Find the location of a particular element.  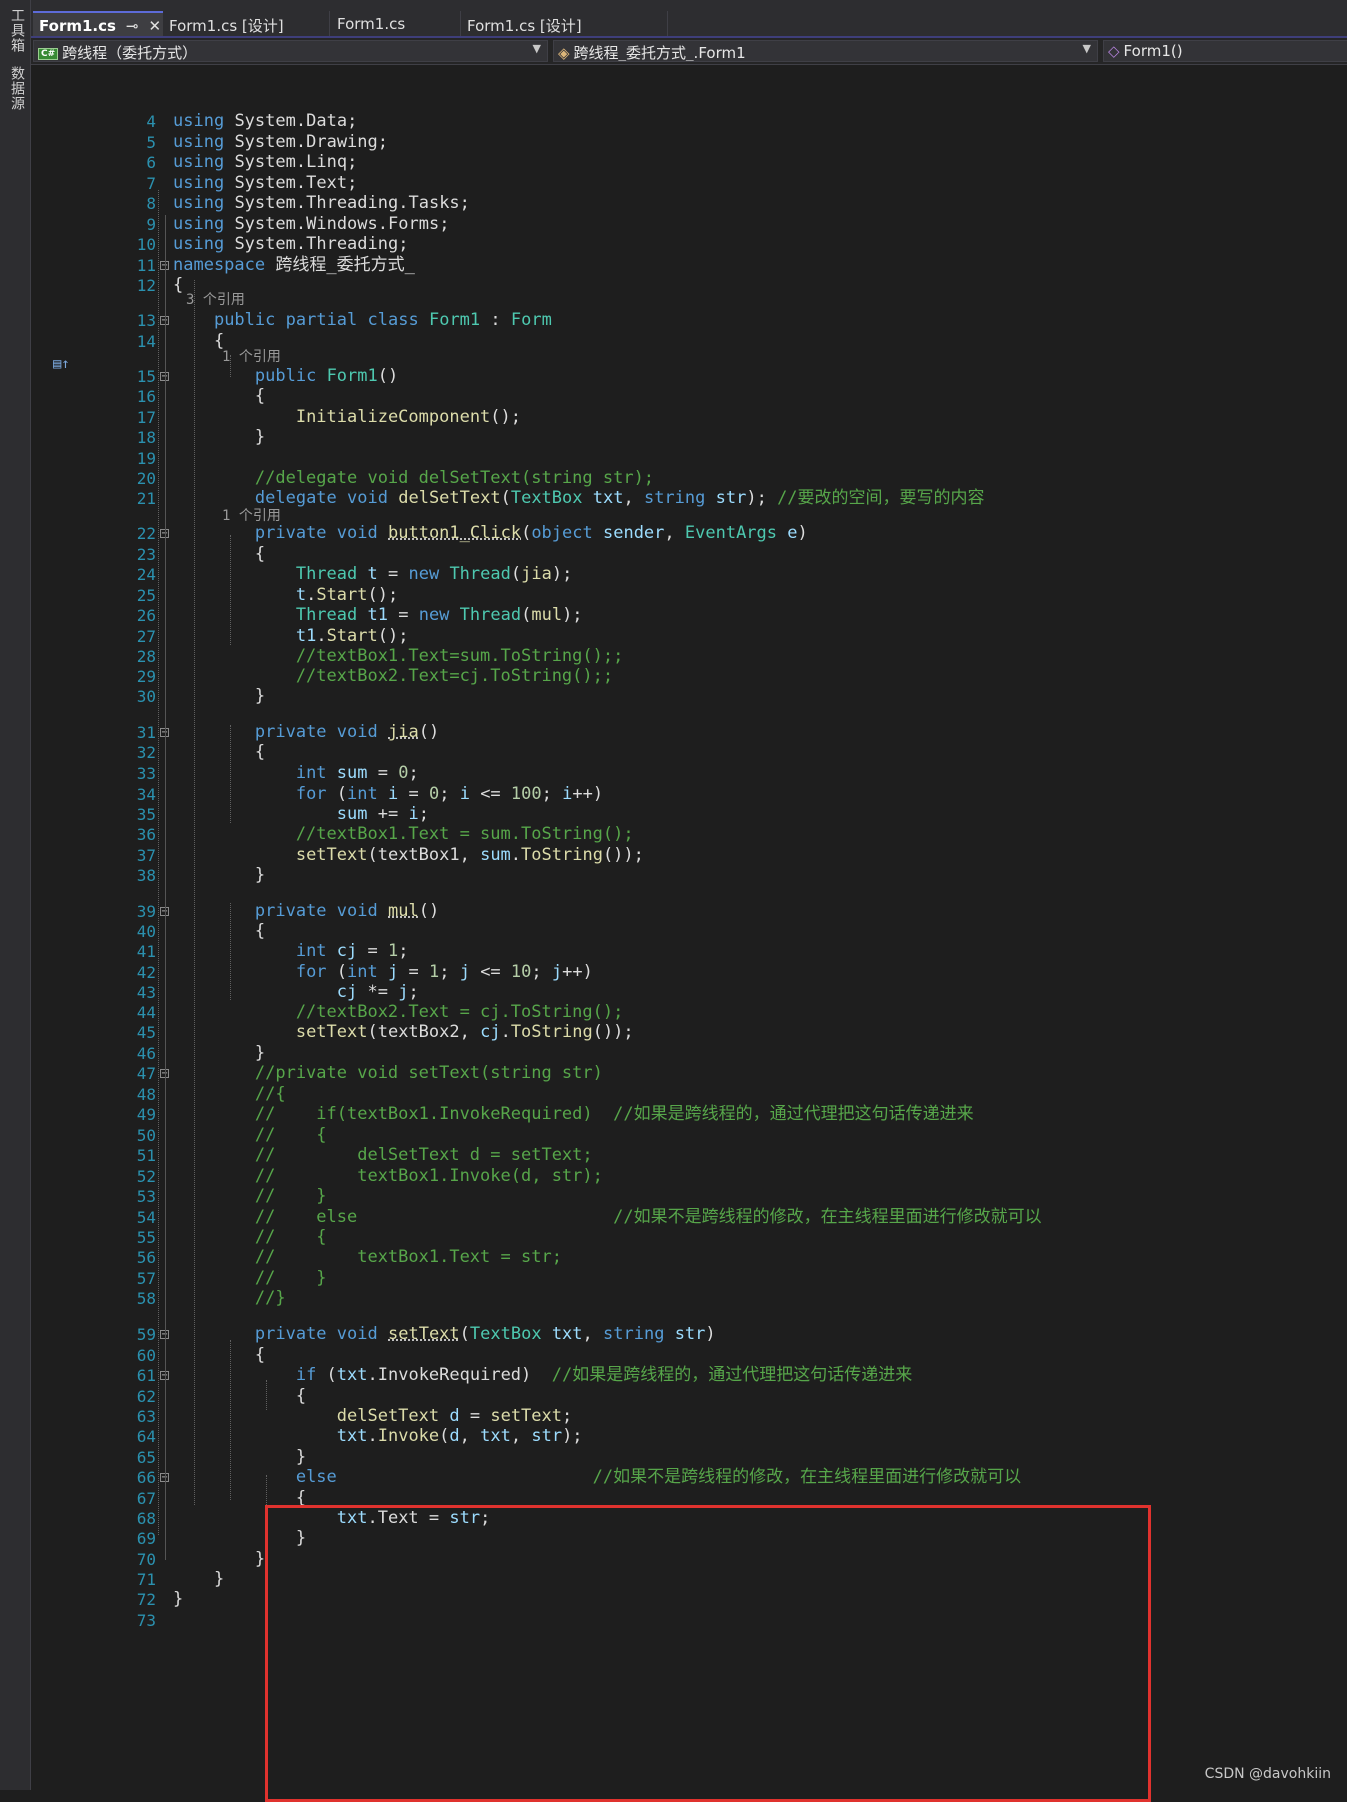

code-line: 26 Thread t1 = new Thread(mul); is located at coordinates (689, 615).